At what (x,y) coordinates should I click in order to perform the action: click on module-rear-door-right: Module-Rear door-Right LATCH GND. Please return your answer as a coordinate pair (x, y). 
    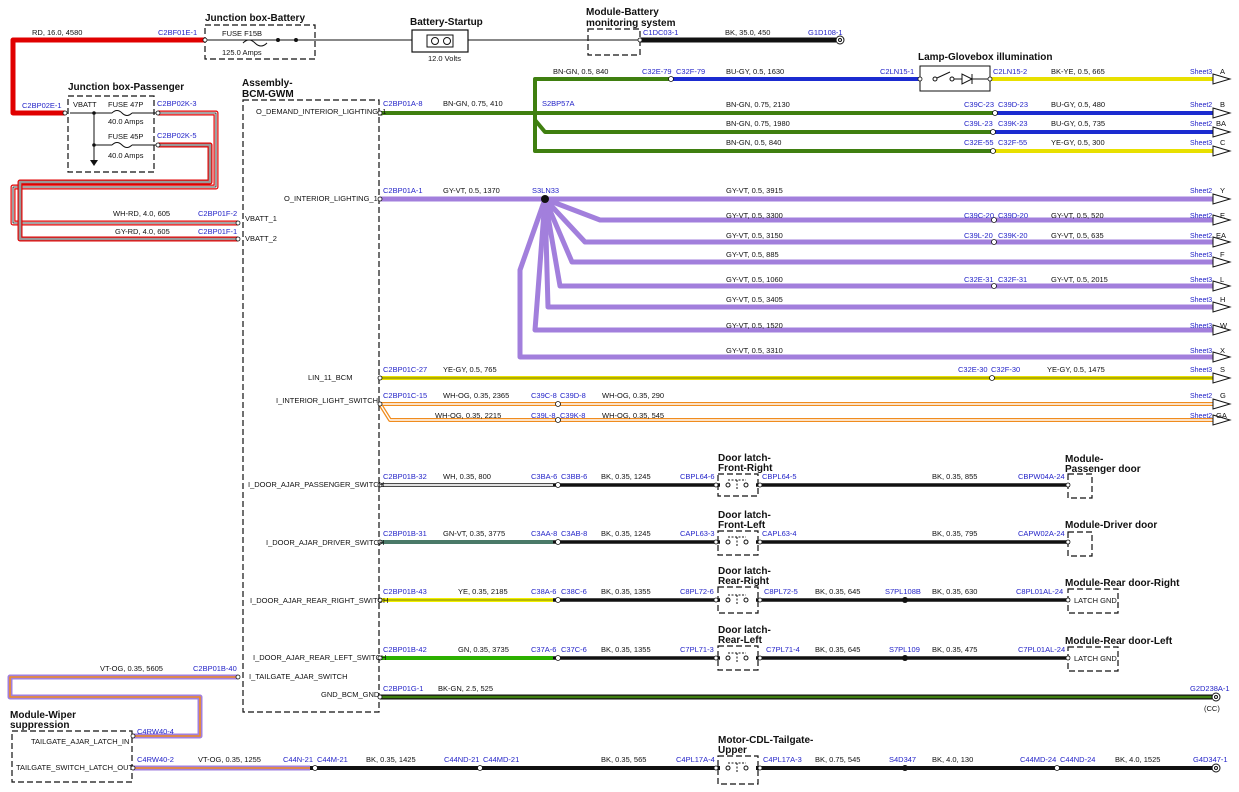
    Looking at the image, I should click on (1122, 596).